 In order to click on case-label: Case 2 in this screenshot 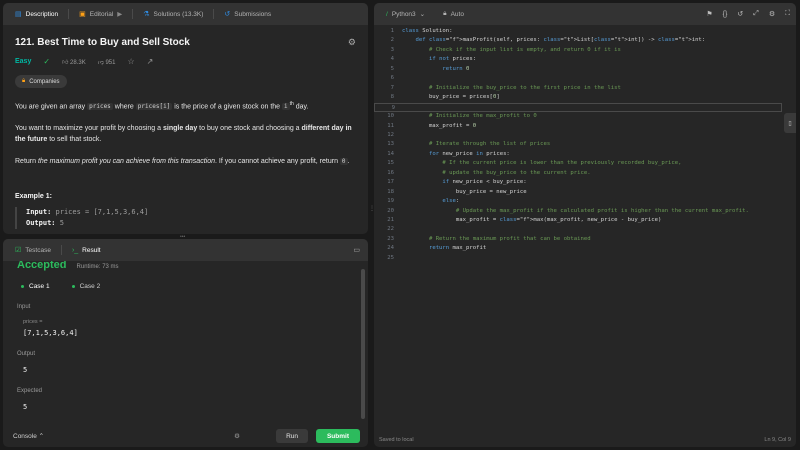, I will do `click(90, 286)`.